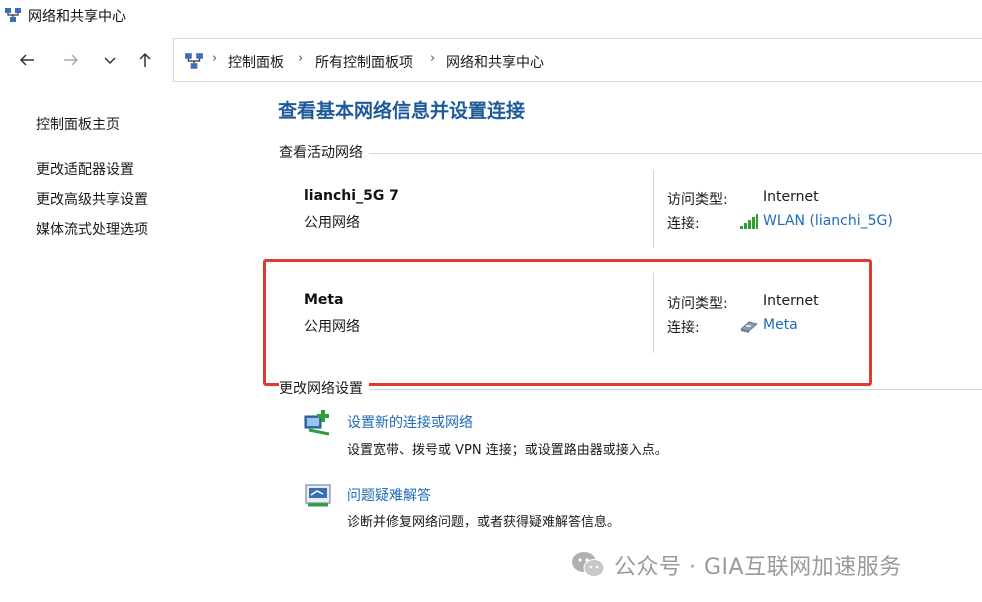  Describe the element at coordinates (484, 522) in the screenshot. I see `troubleshoot-description: 诊断并修复网络问题，或者获得疑难解答信息。` at that location.